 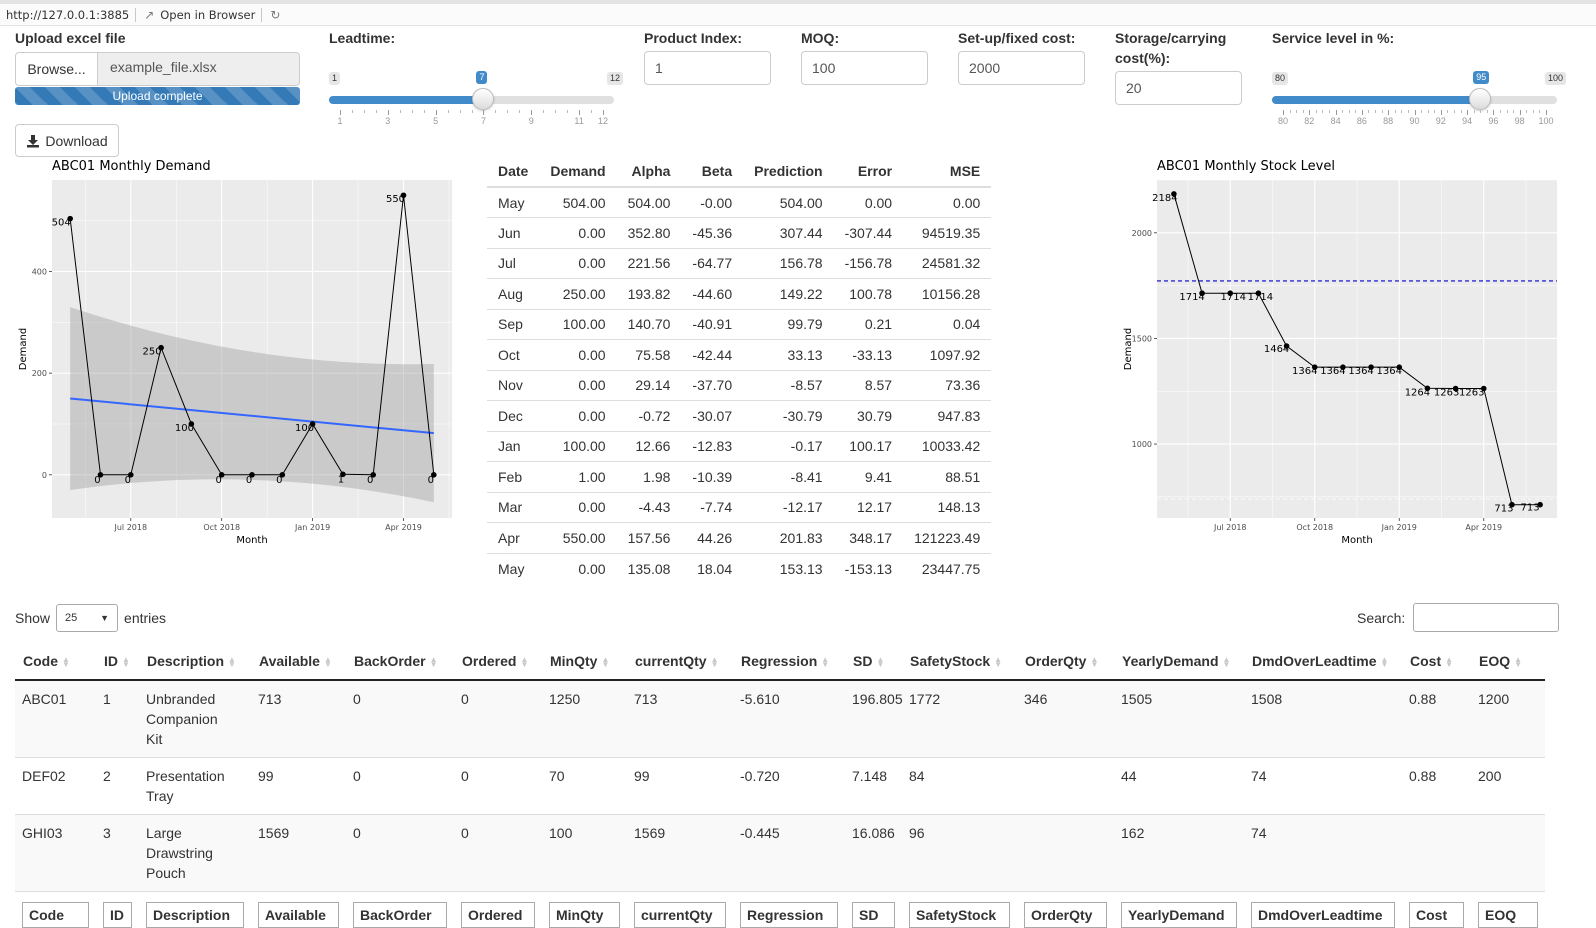 What do you see at coordinates (959, 915) in the screenshot?
I see `column-filter-input: SafetyStock` at bounding box center [959, 915].